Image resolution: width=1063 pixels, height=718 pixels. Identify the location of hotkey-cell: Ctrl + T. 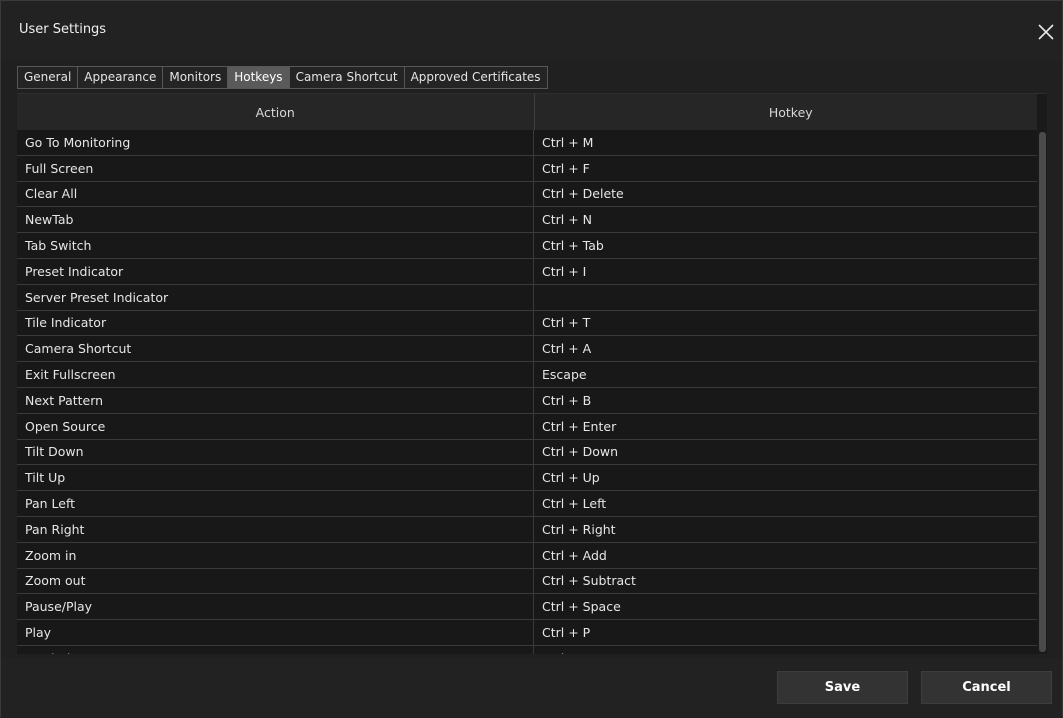
(790, 323).